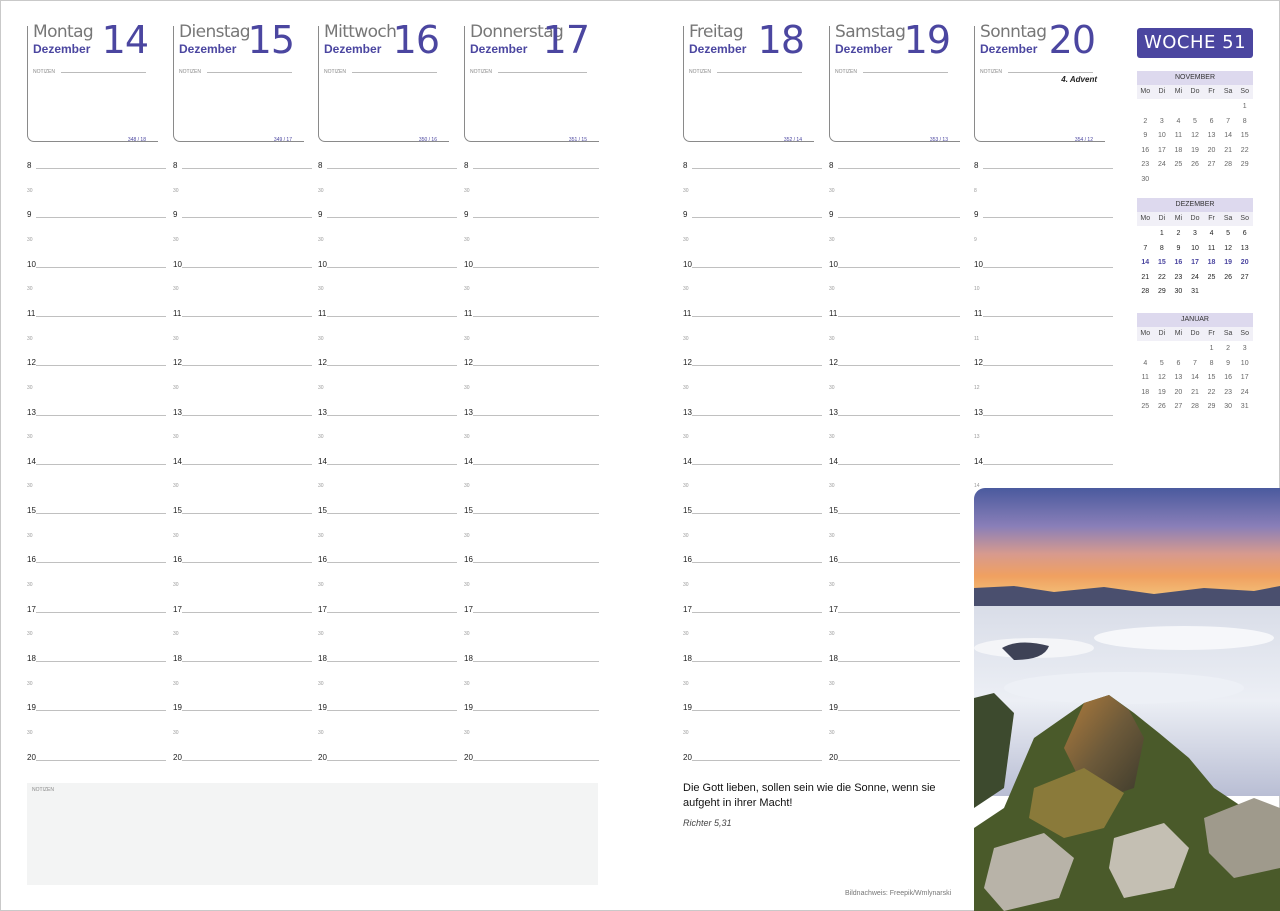 The image size is (1280, 911). What do you see at coordinates (1244, 234) in the screenshot?
I see `mini-calendar-day: 6` at bounding box center [1244, 234].